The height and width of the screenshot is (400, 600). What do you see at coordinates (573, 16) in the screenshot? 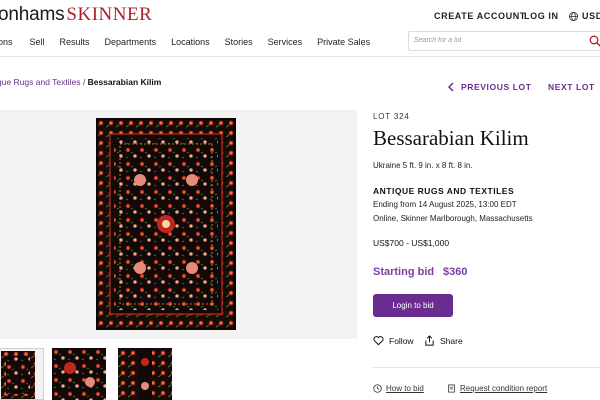
I see `globe-icon` at bounding box center [573, 16].